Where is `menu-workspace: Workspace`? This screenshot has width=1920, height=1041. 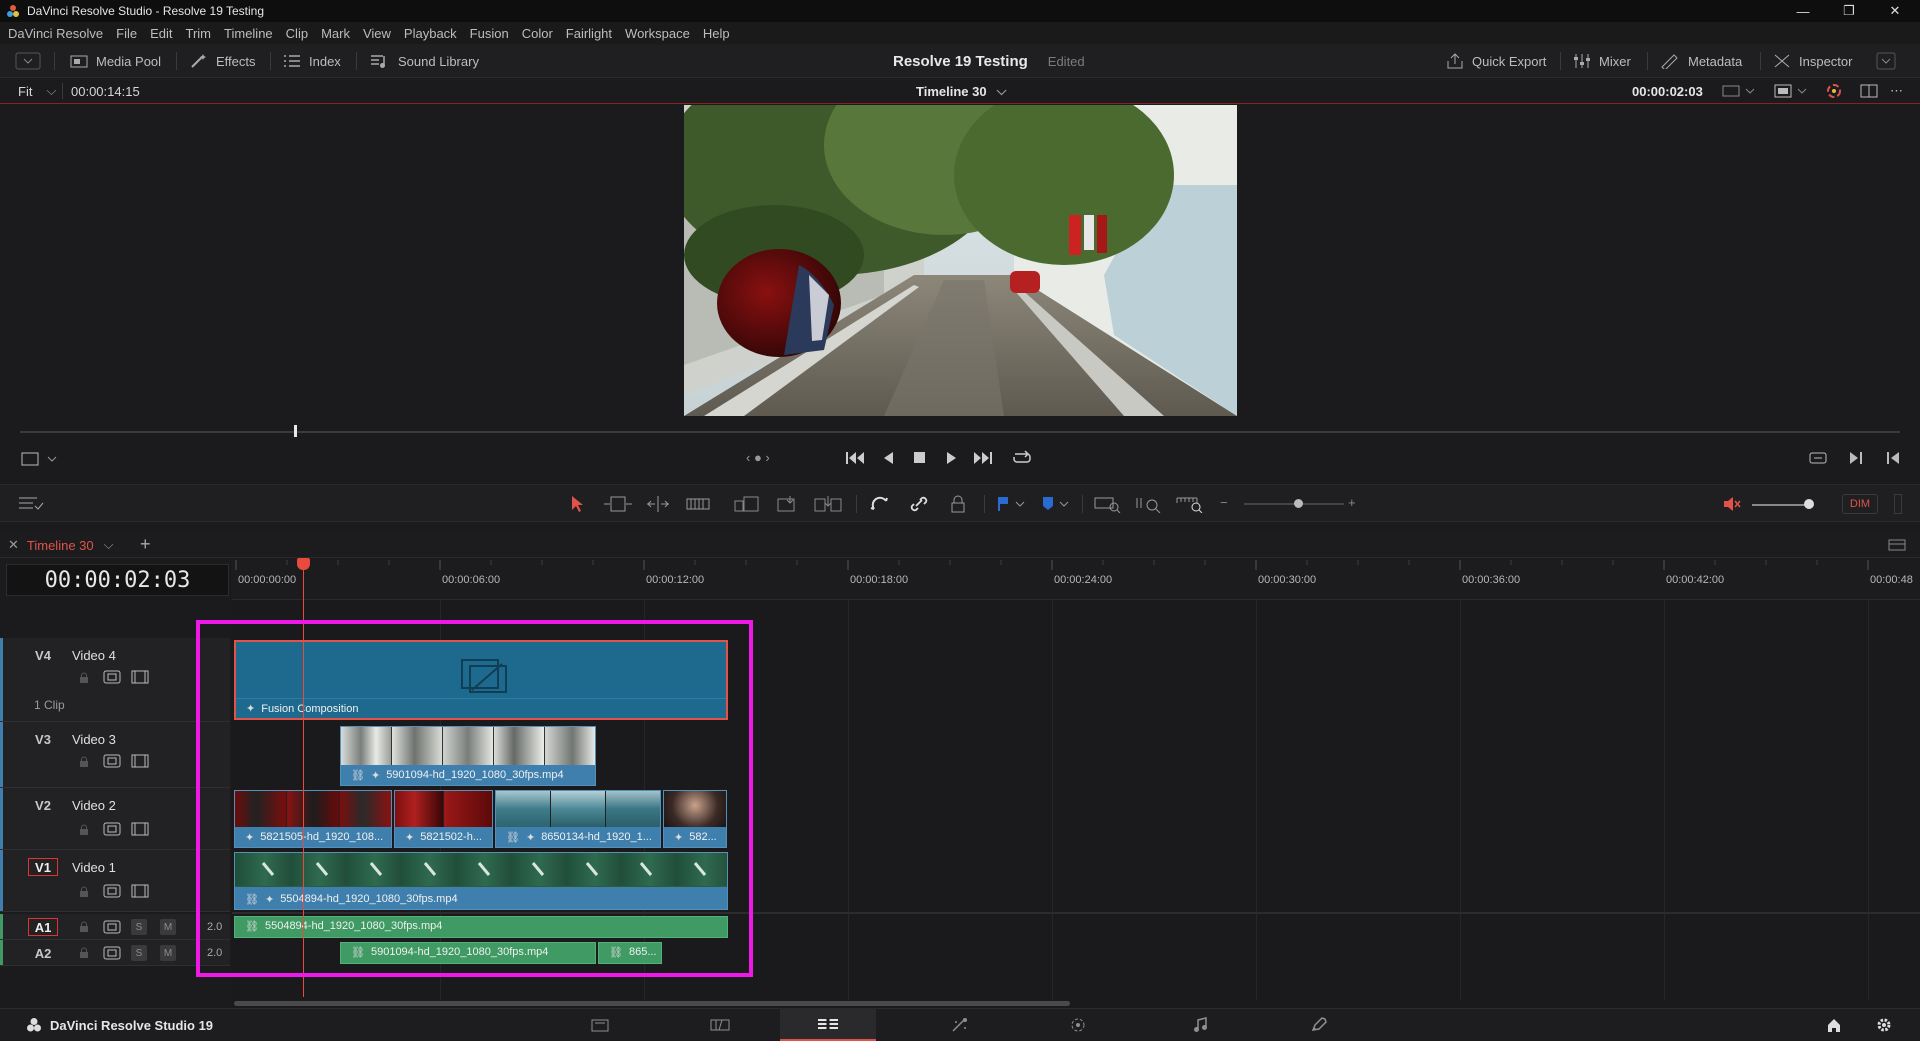
menu-workspace: Workspace is located at coordinates (657, 33).